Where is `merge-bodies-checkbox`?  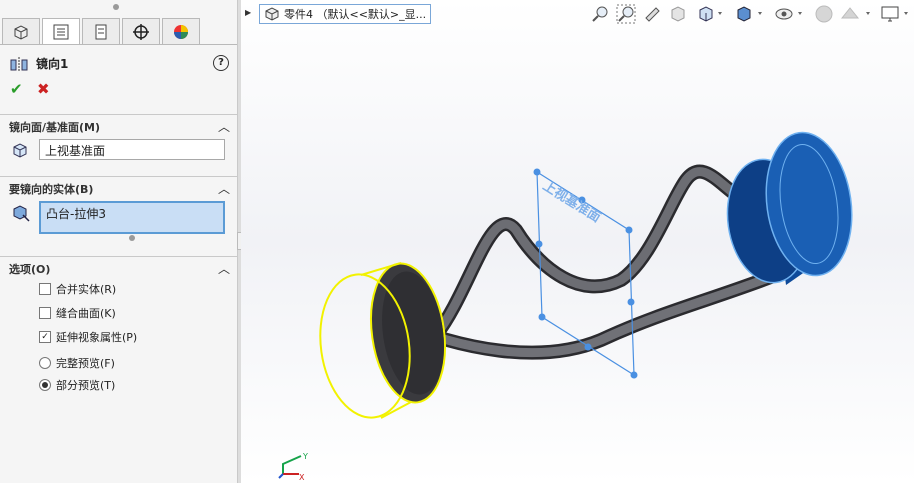 merge-bodies-checkbox is located at coordinates (45, 289).